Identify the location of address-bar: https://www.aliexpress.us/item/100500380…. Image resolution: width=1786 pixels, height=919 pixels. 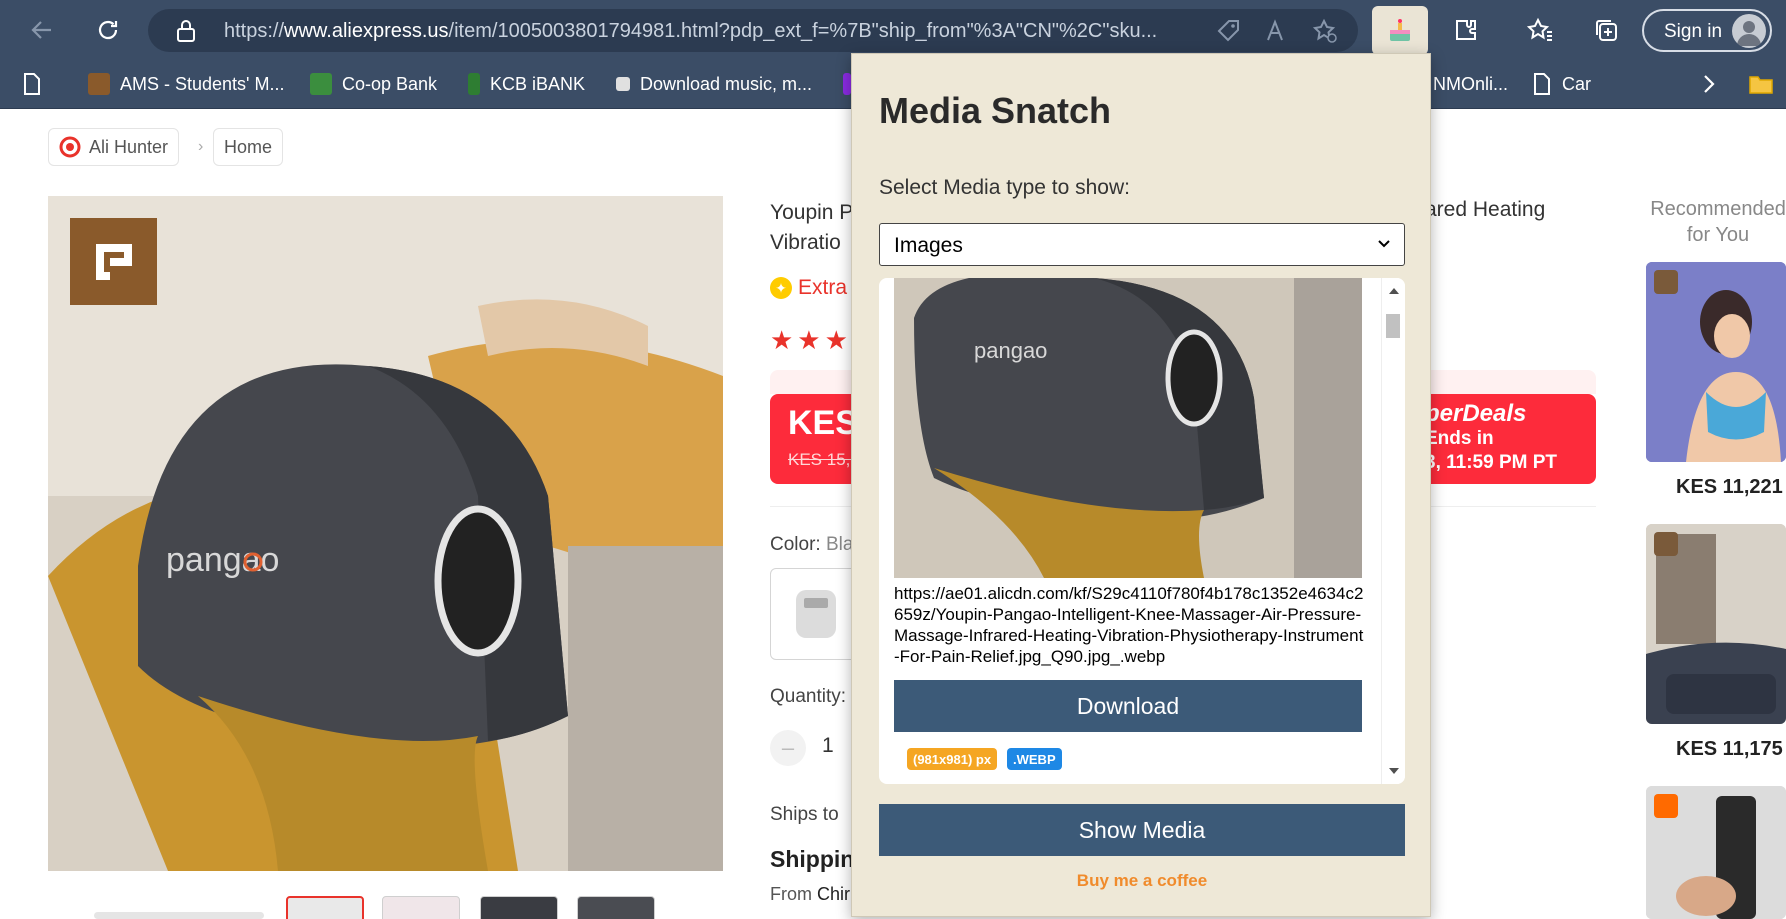
(753, 30).